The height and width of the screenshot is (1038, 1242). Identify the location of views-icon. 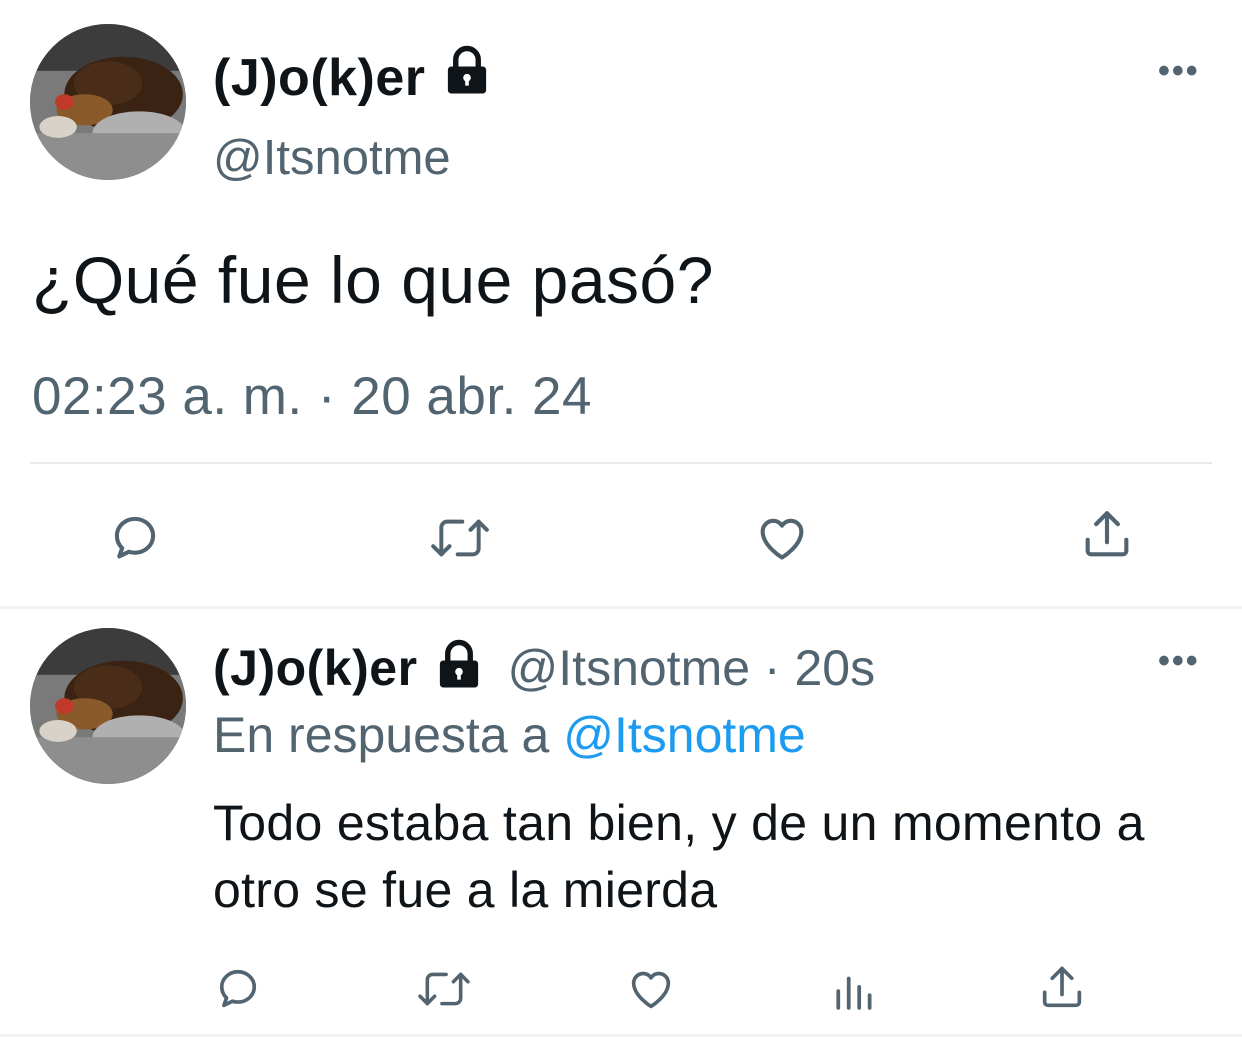
(855, 989).